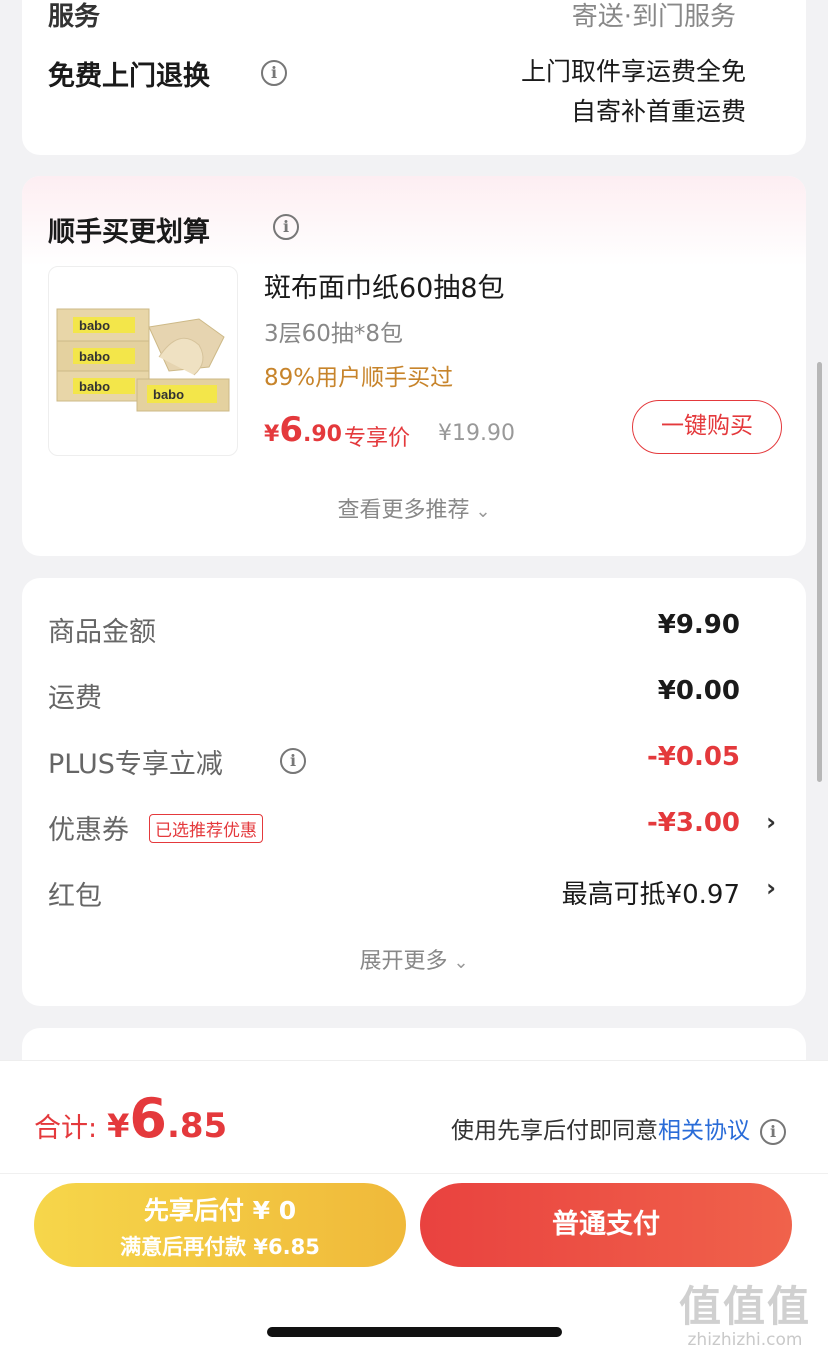  What do you see at coordinates (693, 757) in the screenshot?
I see `plus-discount-value: -¥0.05` at bounding box center [693, 757].